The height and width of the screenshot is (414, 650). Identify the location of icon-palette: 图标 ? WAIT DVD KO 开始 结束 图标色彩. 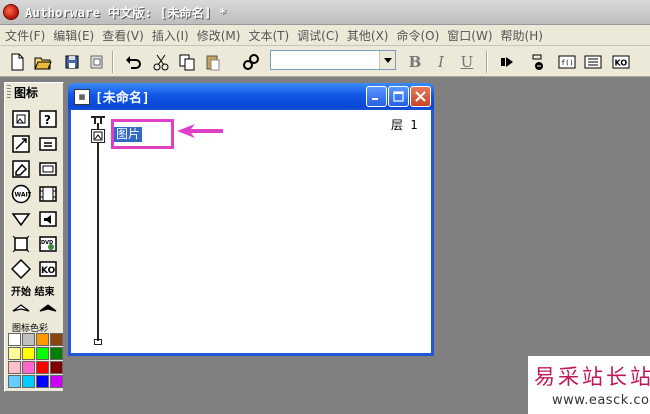
(34, 237).